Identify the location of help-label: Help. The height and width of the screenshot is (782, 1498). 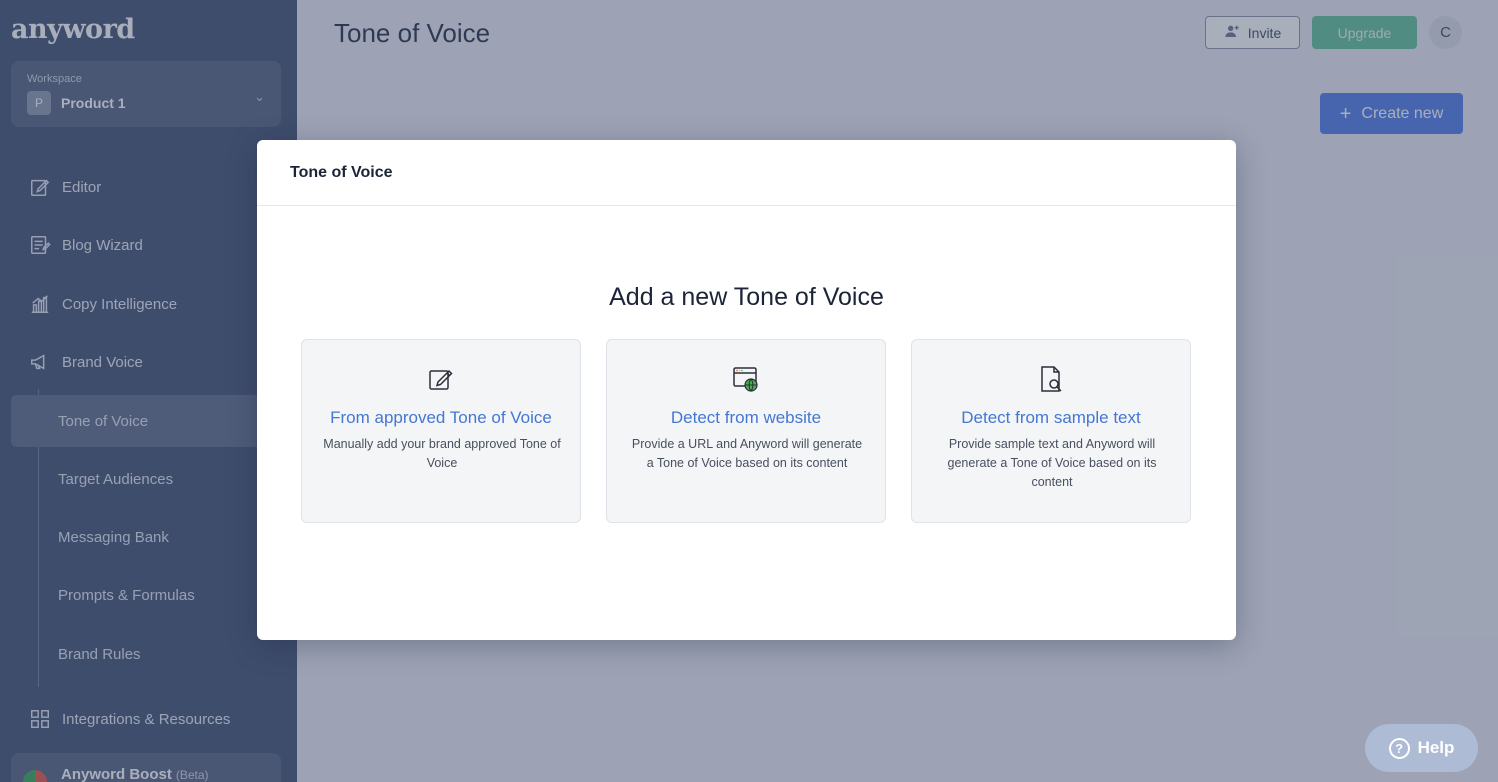
(1436, 747).